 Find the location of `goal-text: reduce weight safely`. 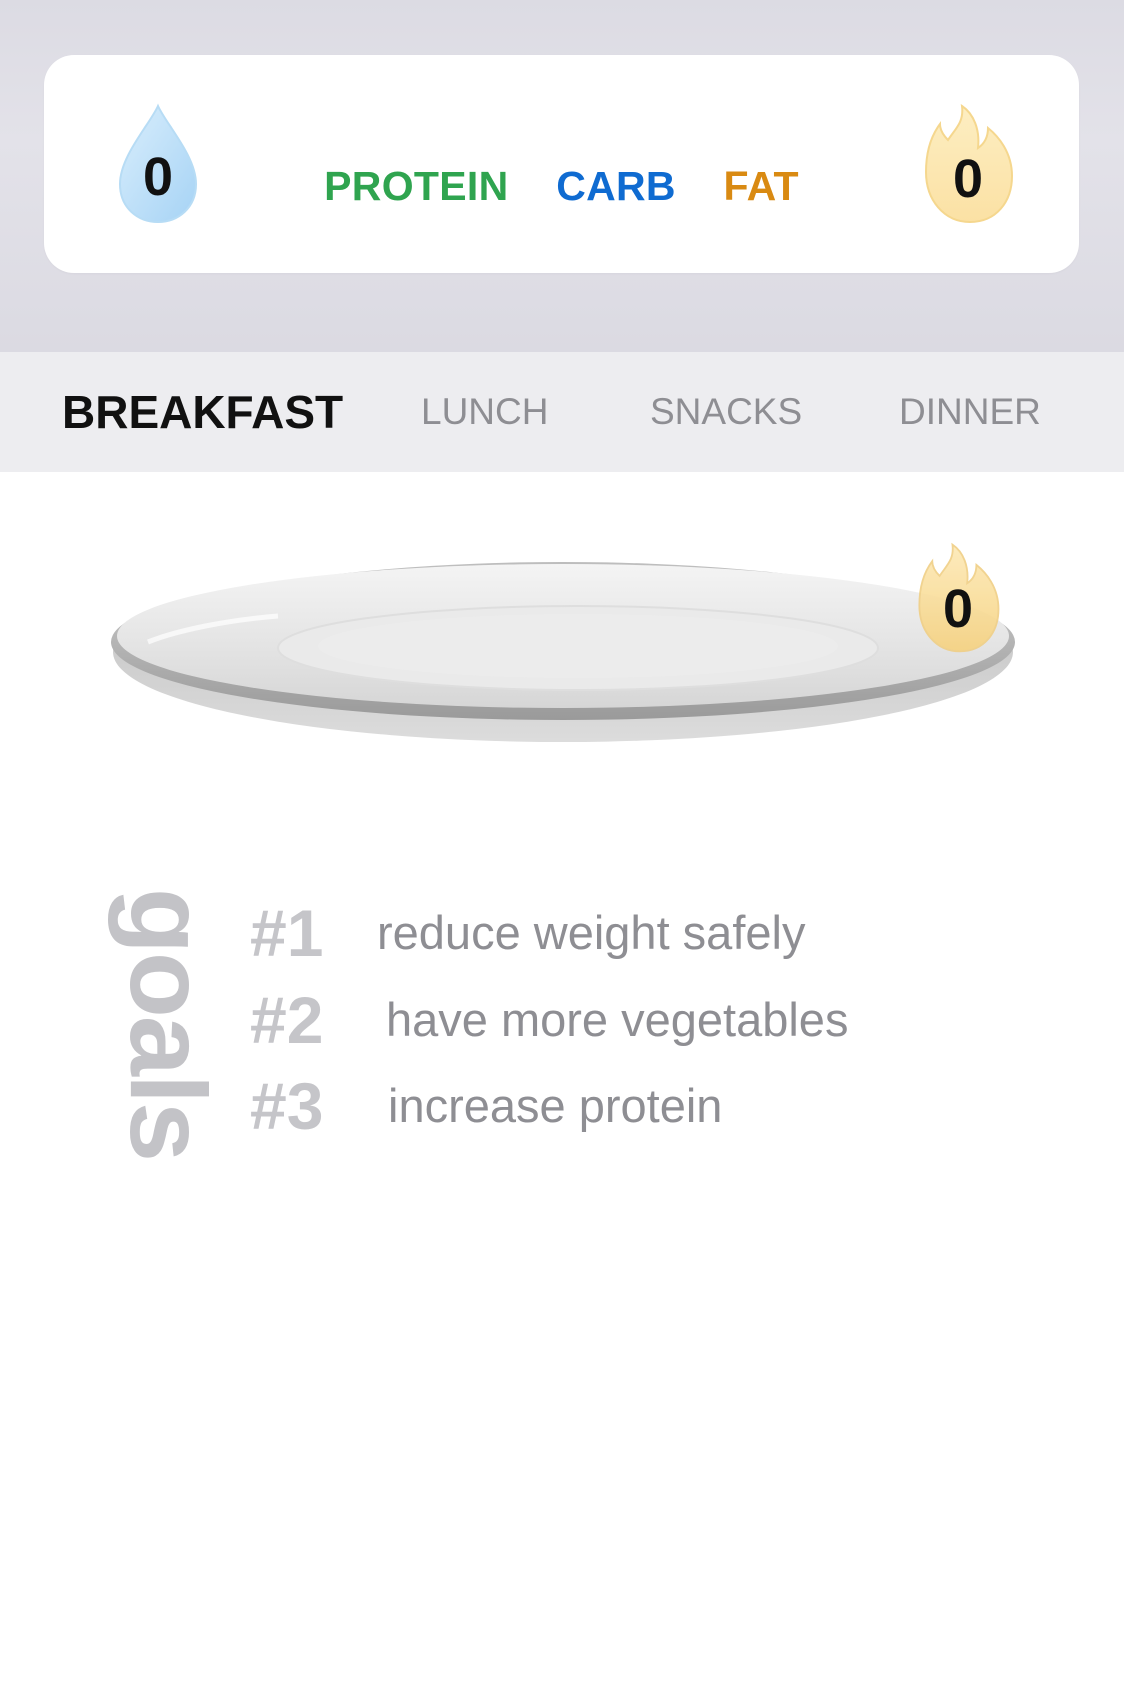

goal-text: reduce weight safely is located at coordinates (591, 932).